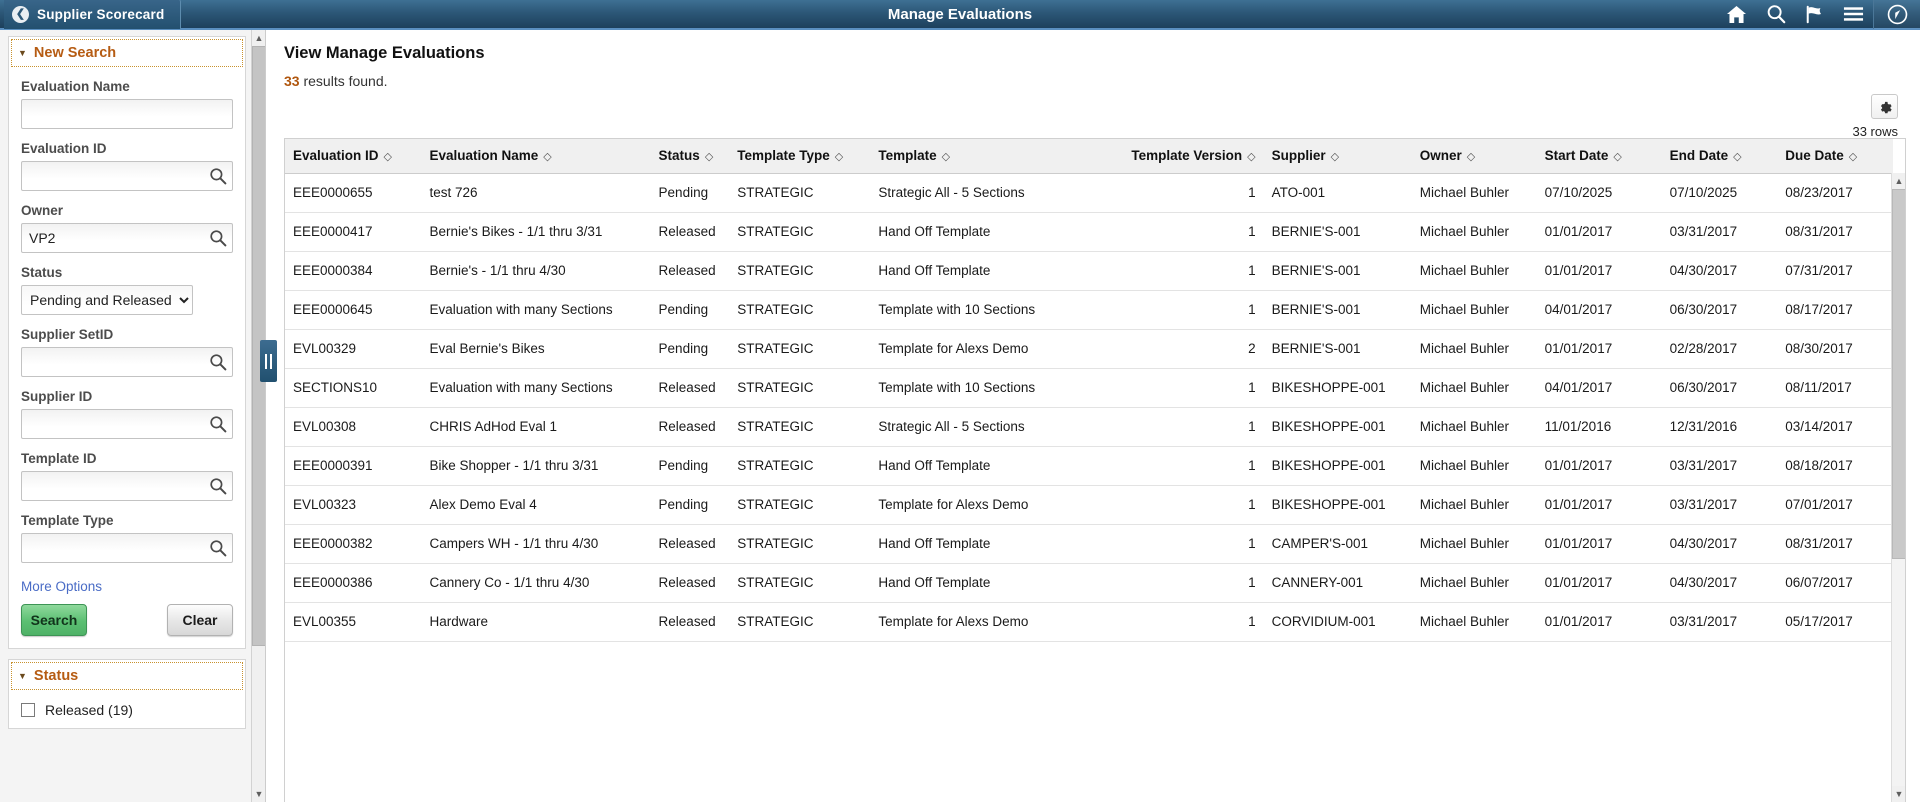 This screenshot has height=802, width=1920. What do you see at coordinates (107, 300) in the screenshot?
I see `status-select: Pending and Released` at bounding box center [107, 300].